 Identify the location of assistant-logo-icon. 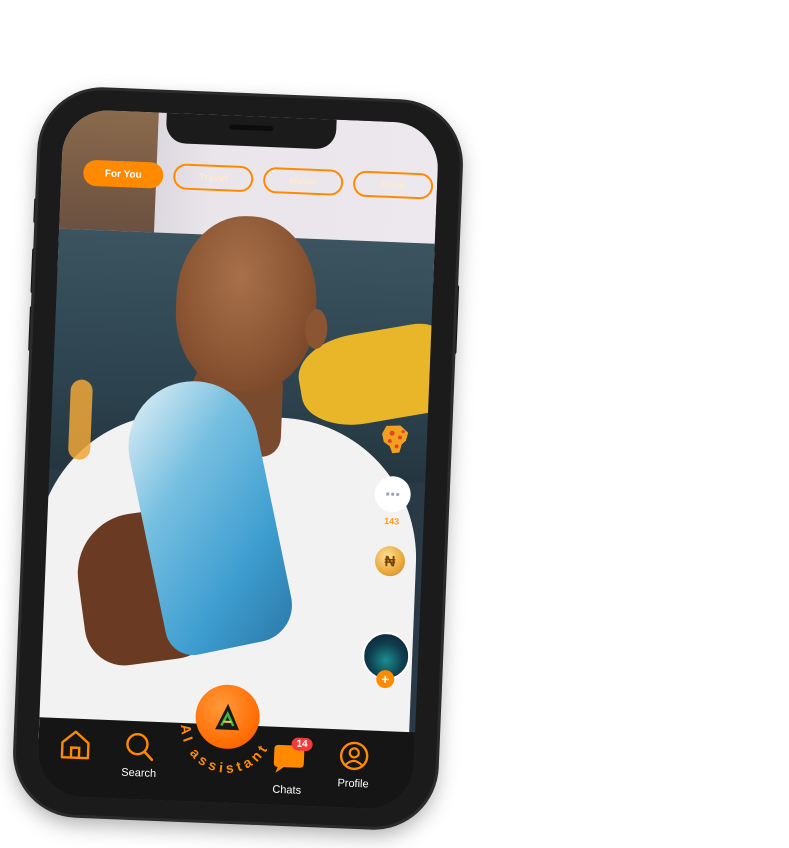
(227, 717).